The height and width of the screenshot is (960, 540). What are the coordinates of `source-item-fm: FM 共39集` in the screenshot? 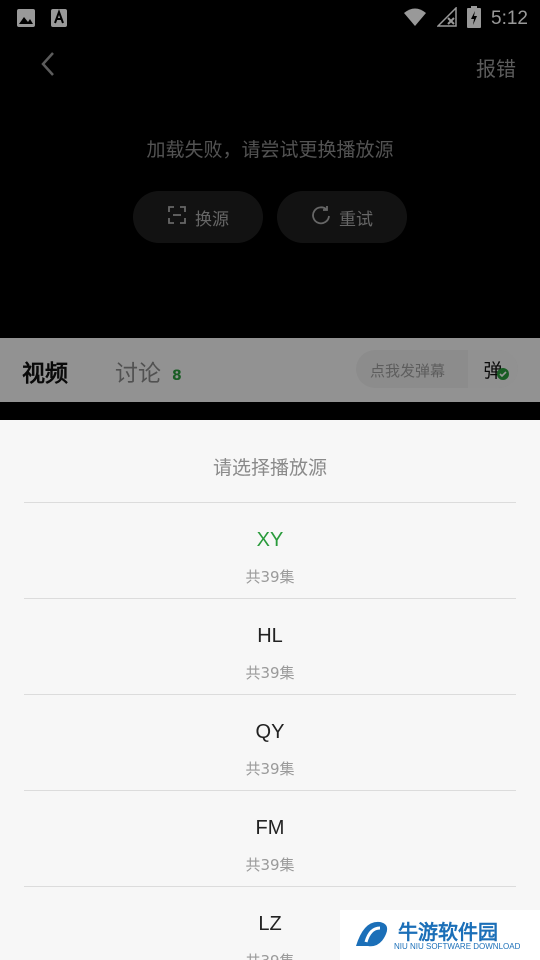 It's located at (270, 838).